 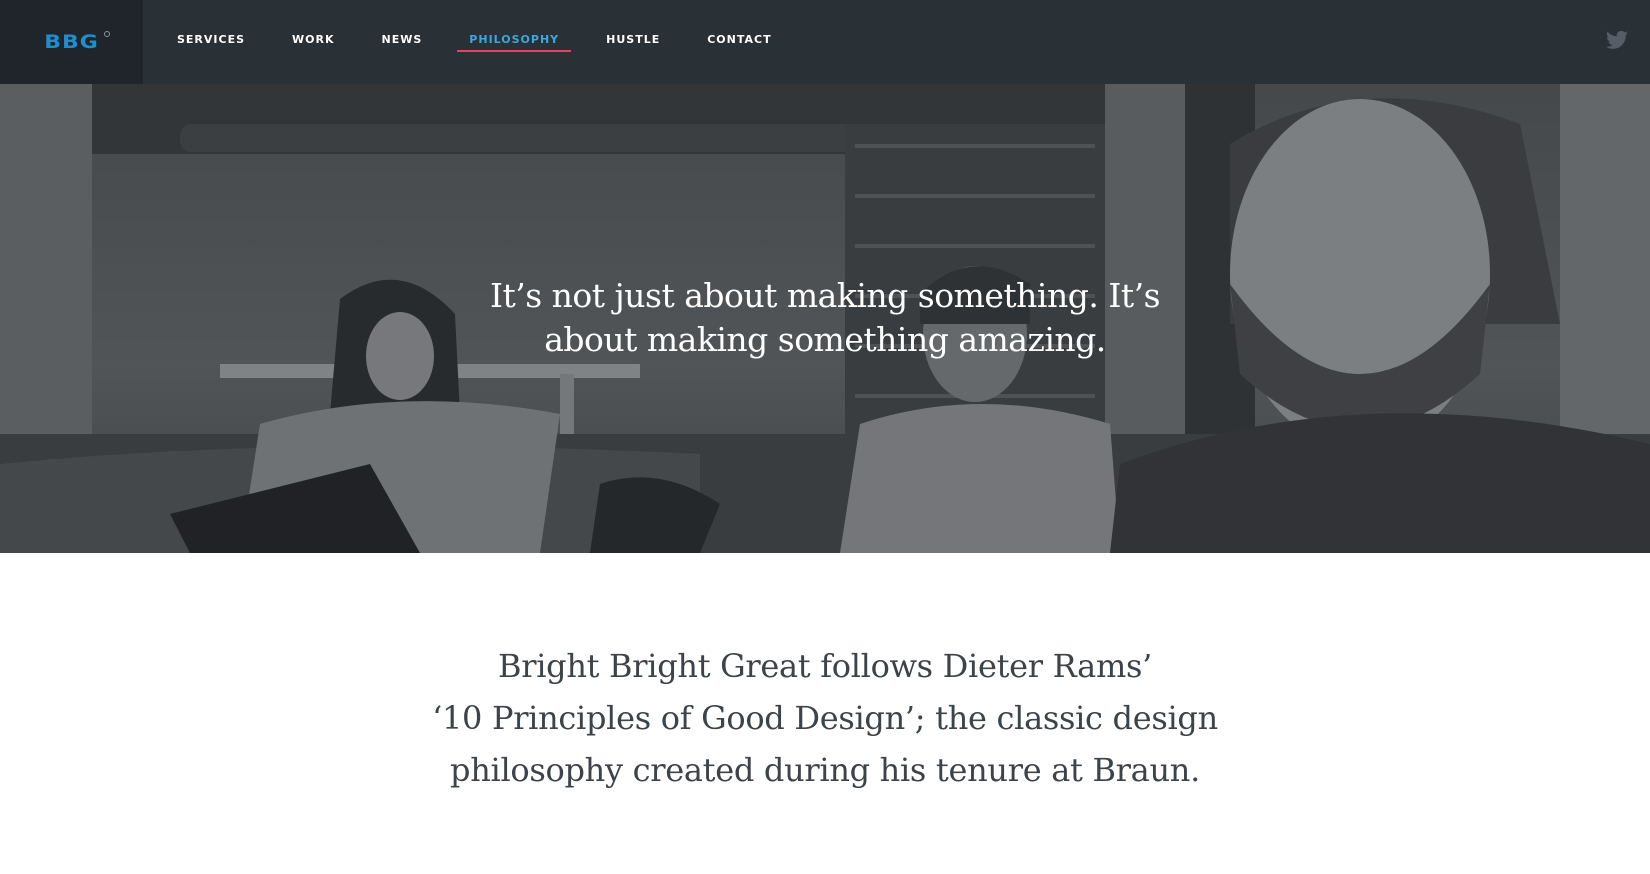 What do you see at coordinates (402, 42) in the screenshot?
I see `nav-item-news: NEWS` at bounding box center [402, 42].